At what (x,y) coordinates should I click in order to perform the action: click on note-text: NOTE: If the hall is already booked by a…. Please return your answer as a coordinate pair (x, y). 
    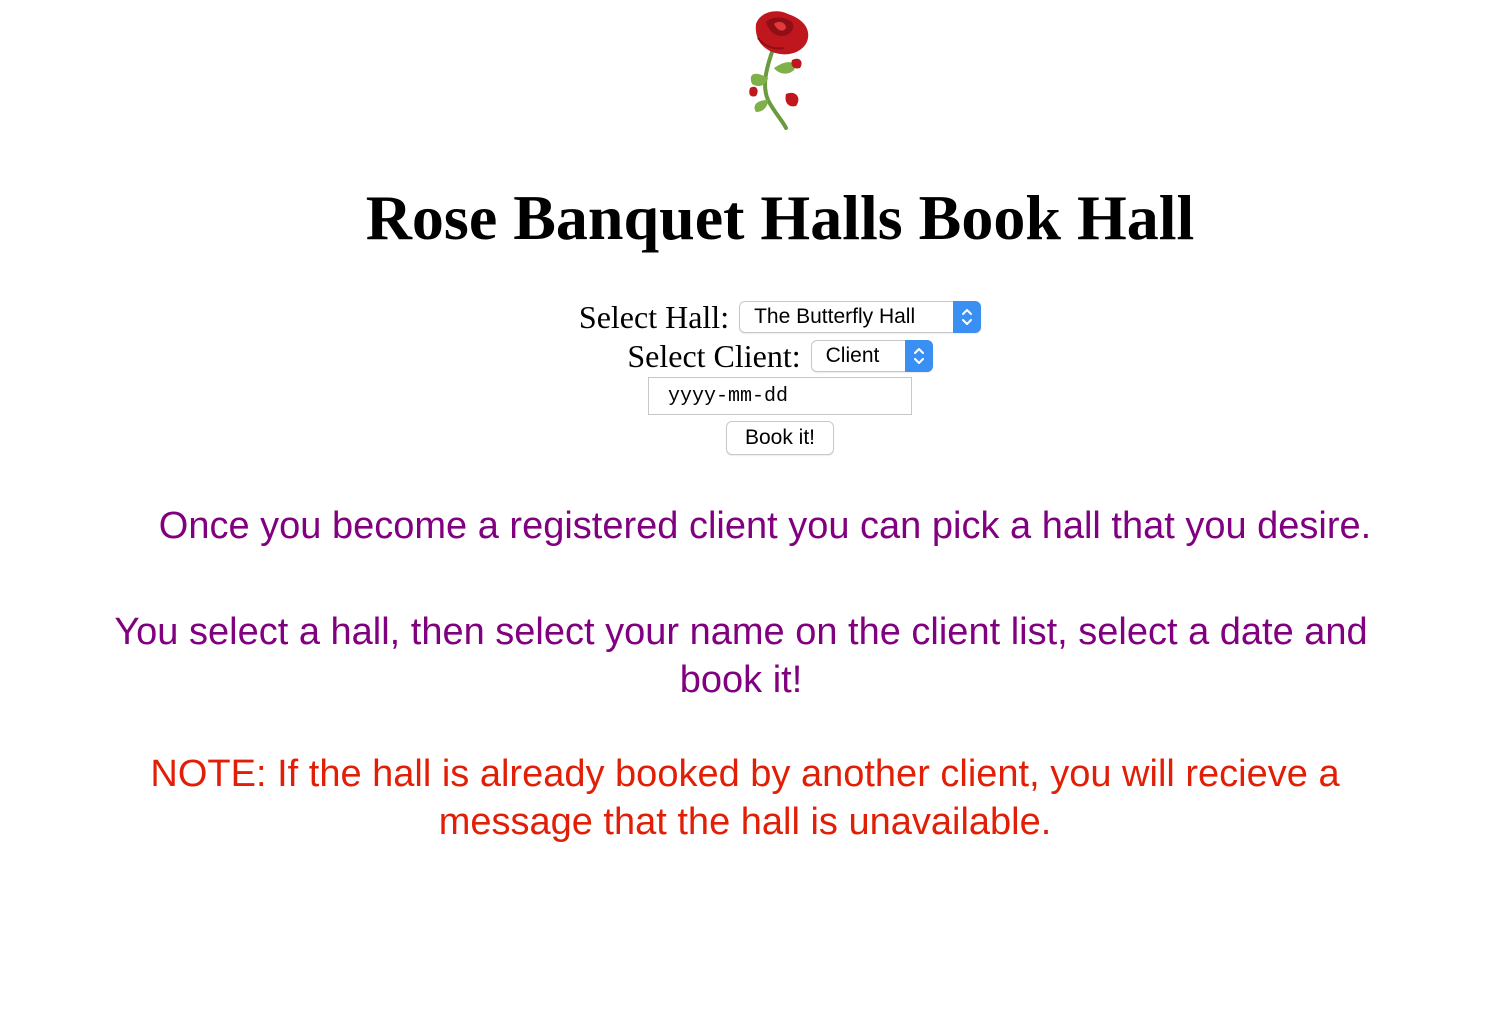
    Looking at the image, I should click on (745, 798).